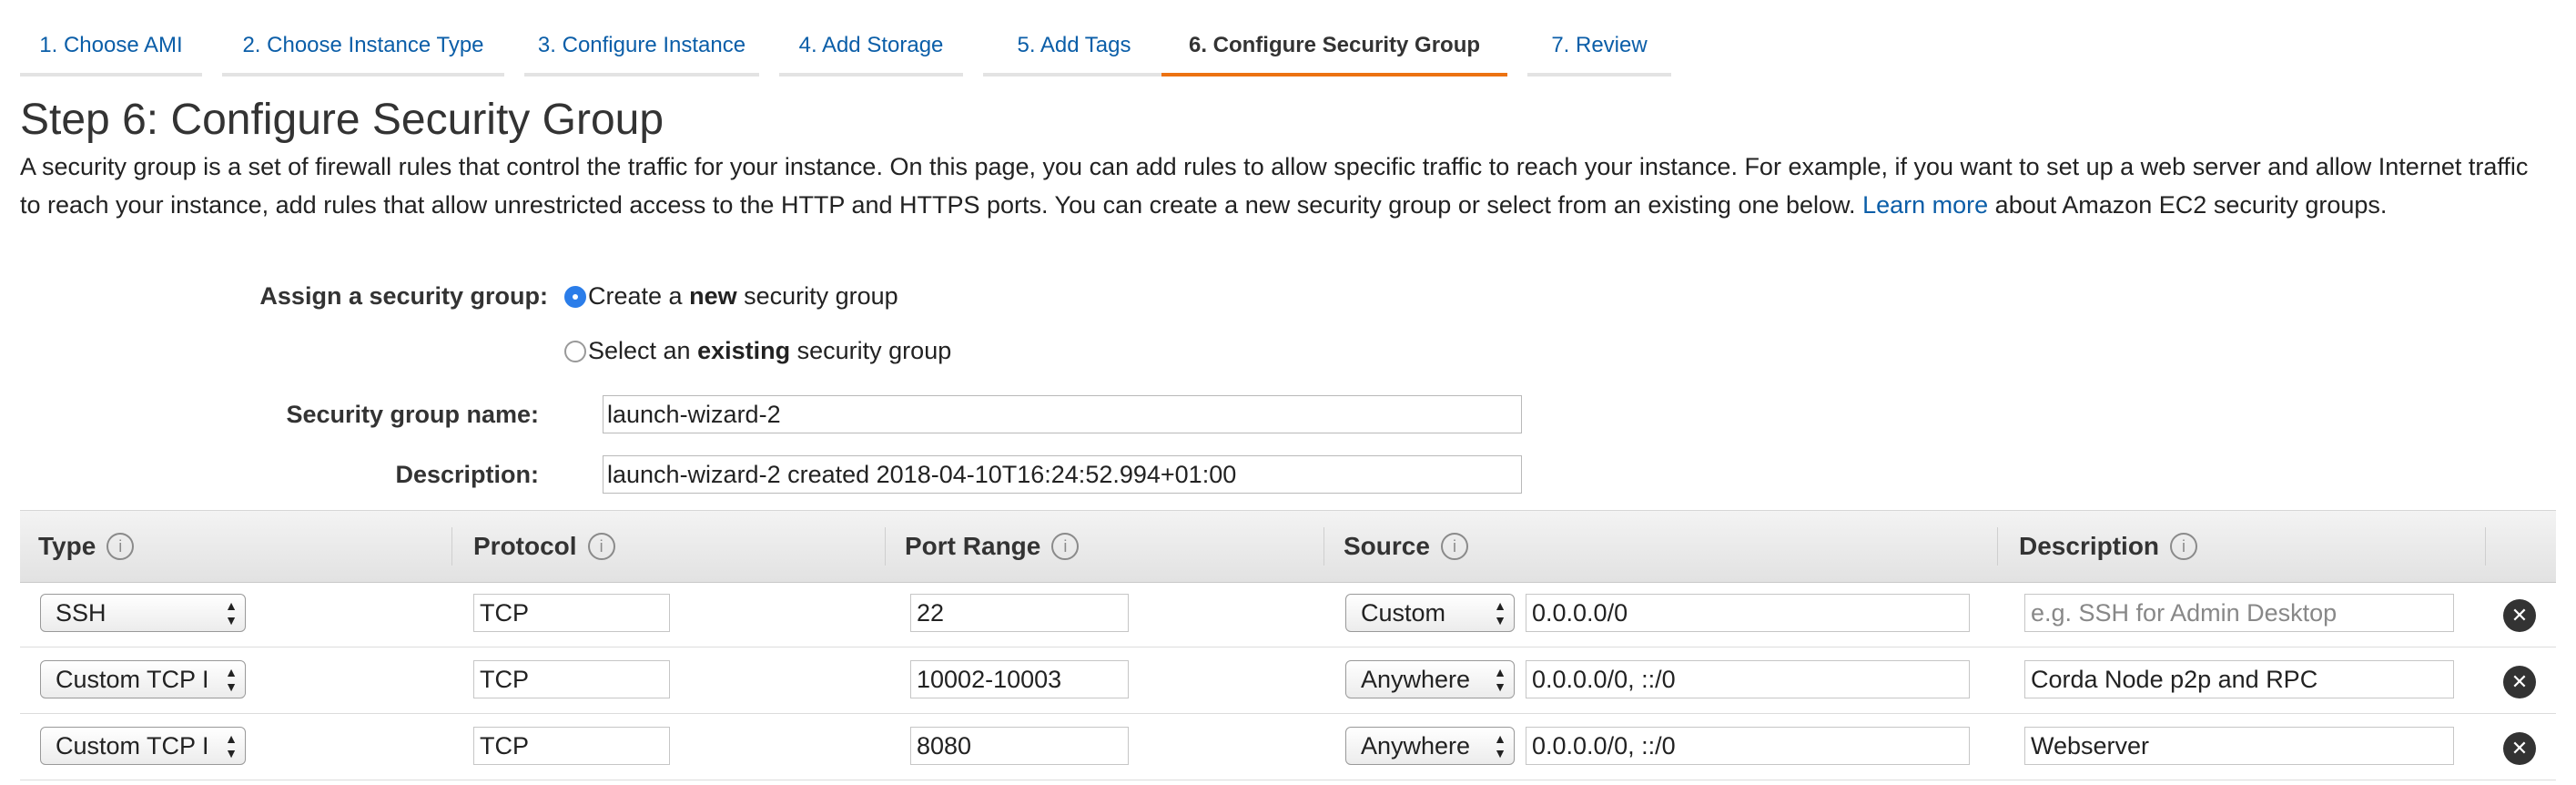 Image resolution: width=2576 pixels, height=785 pixels. What do you see at coordinates (403, 296) in the screenshot?
I see `assign-security-group-label: Assign a security group:` at bounding box center [403, 296].